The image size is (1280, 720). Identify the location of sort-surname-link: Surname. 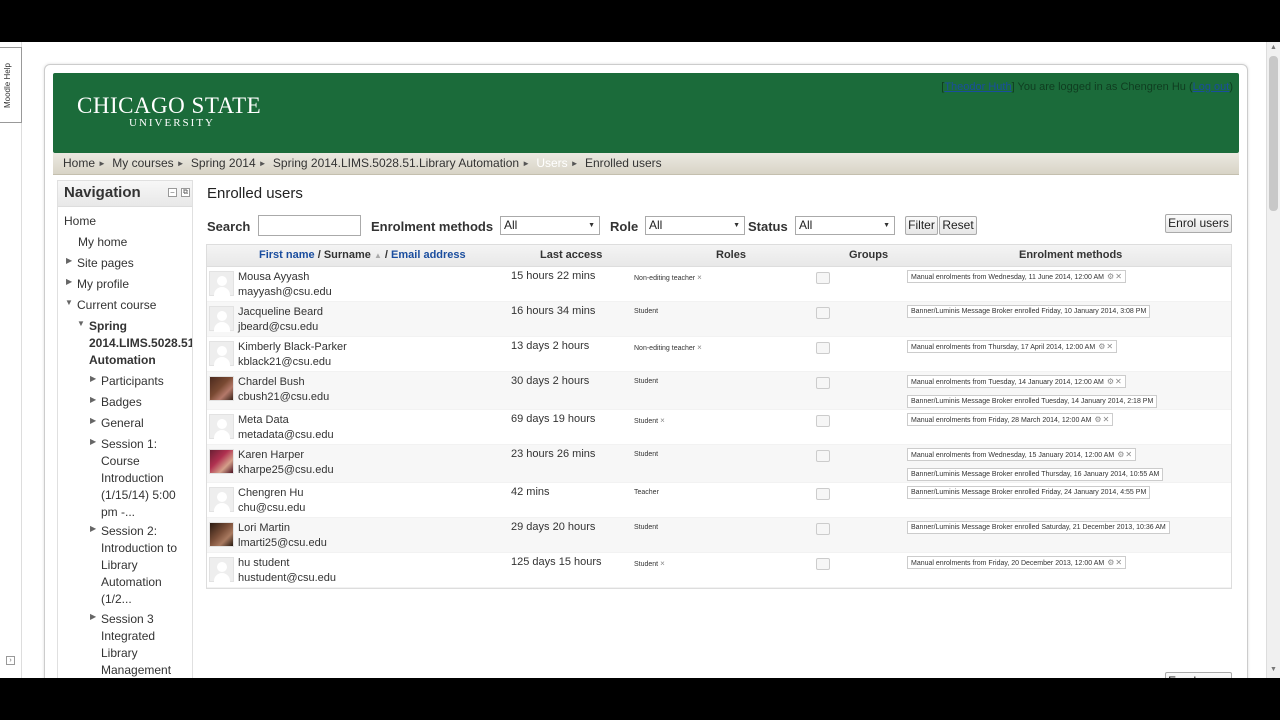
(347, 255).